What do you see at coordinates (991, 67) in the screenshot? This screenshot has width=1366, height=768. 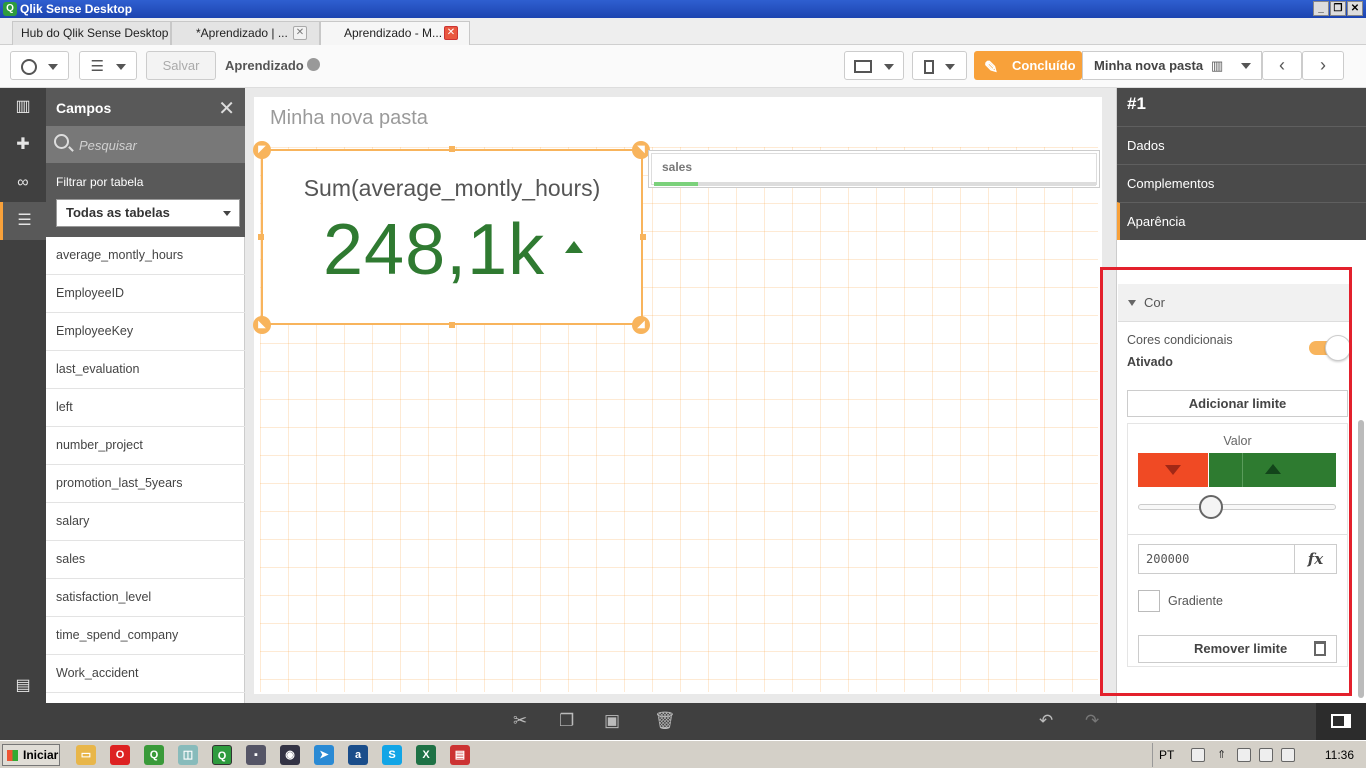 I see `pencil-icon: ✎` at bounding box center [991, 67].